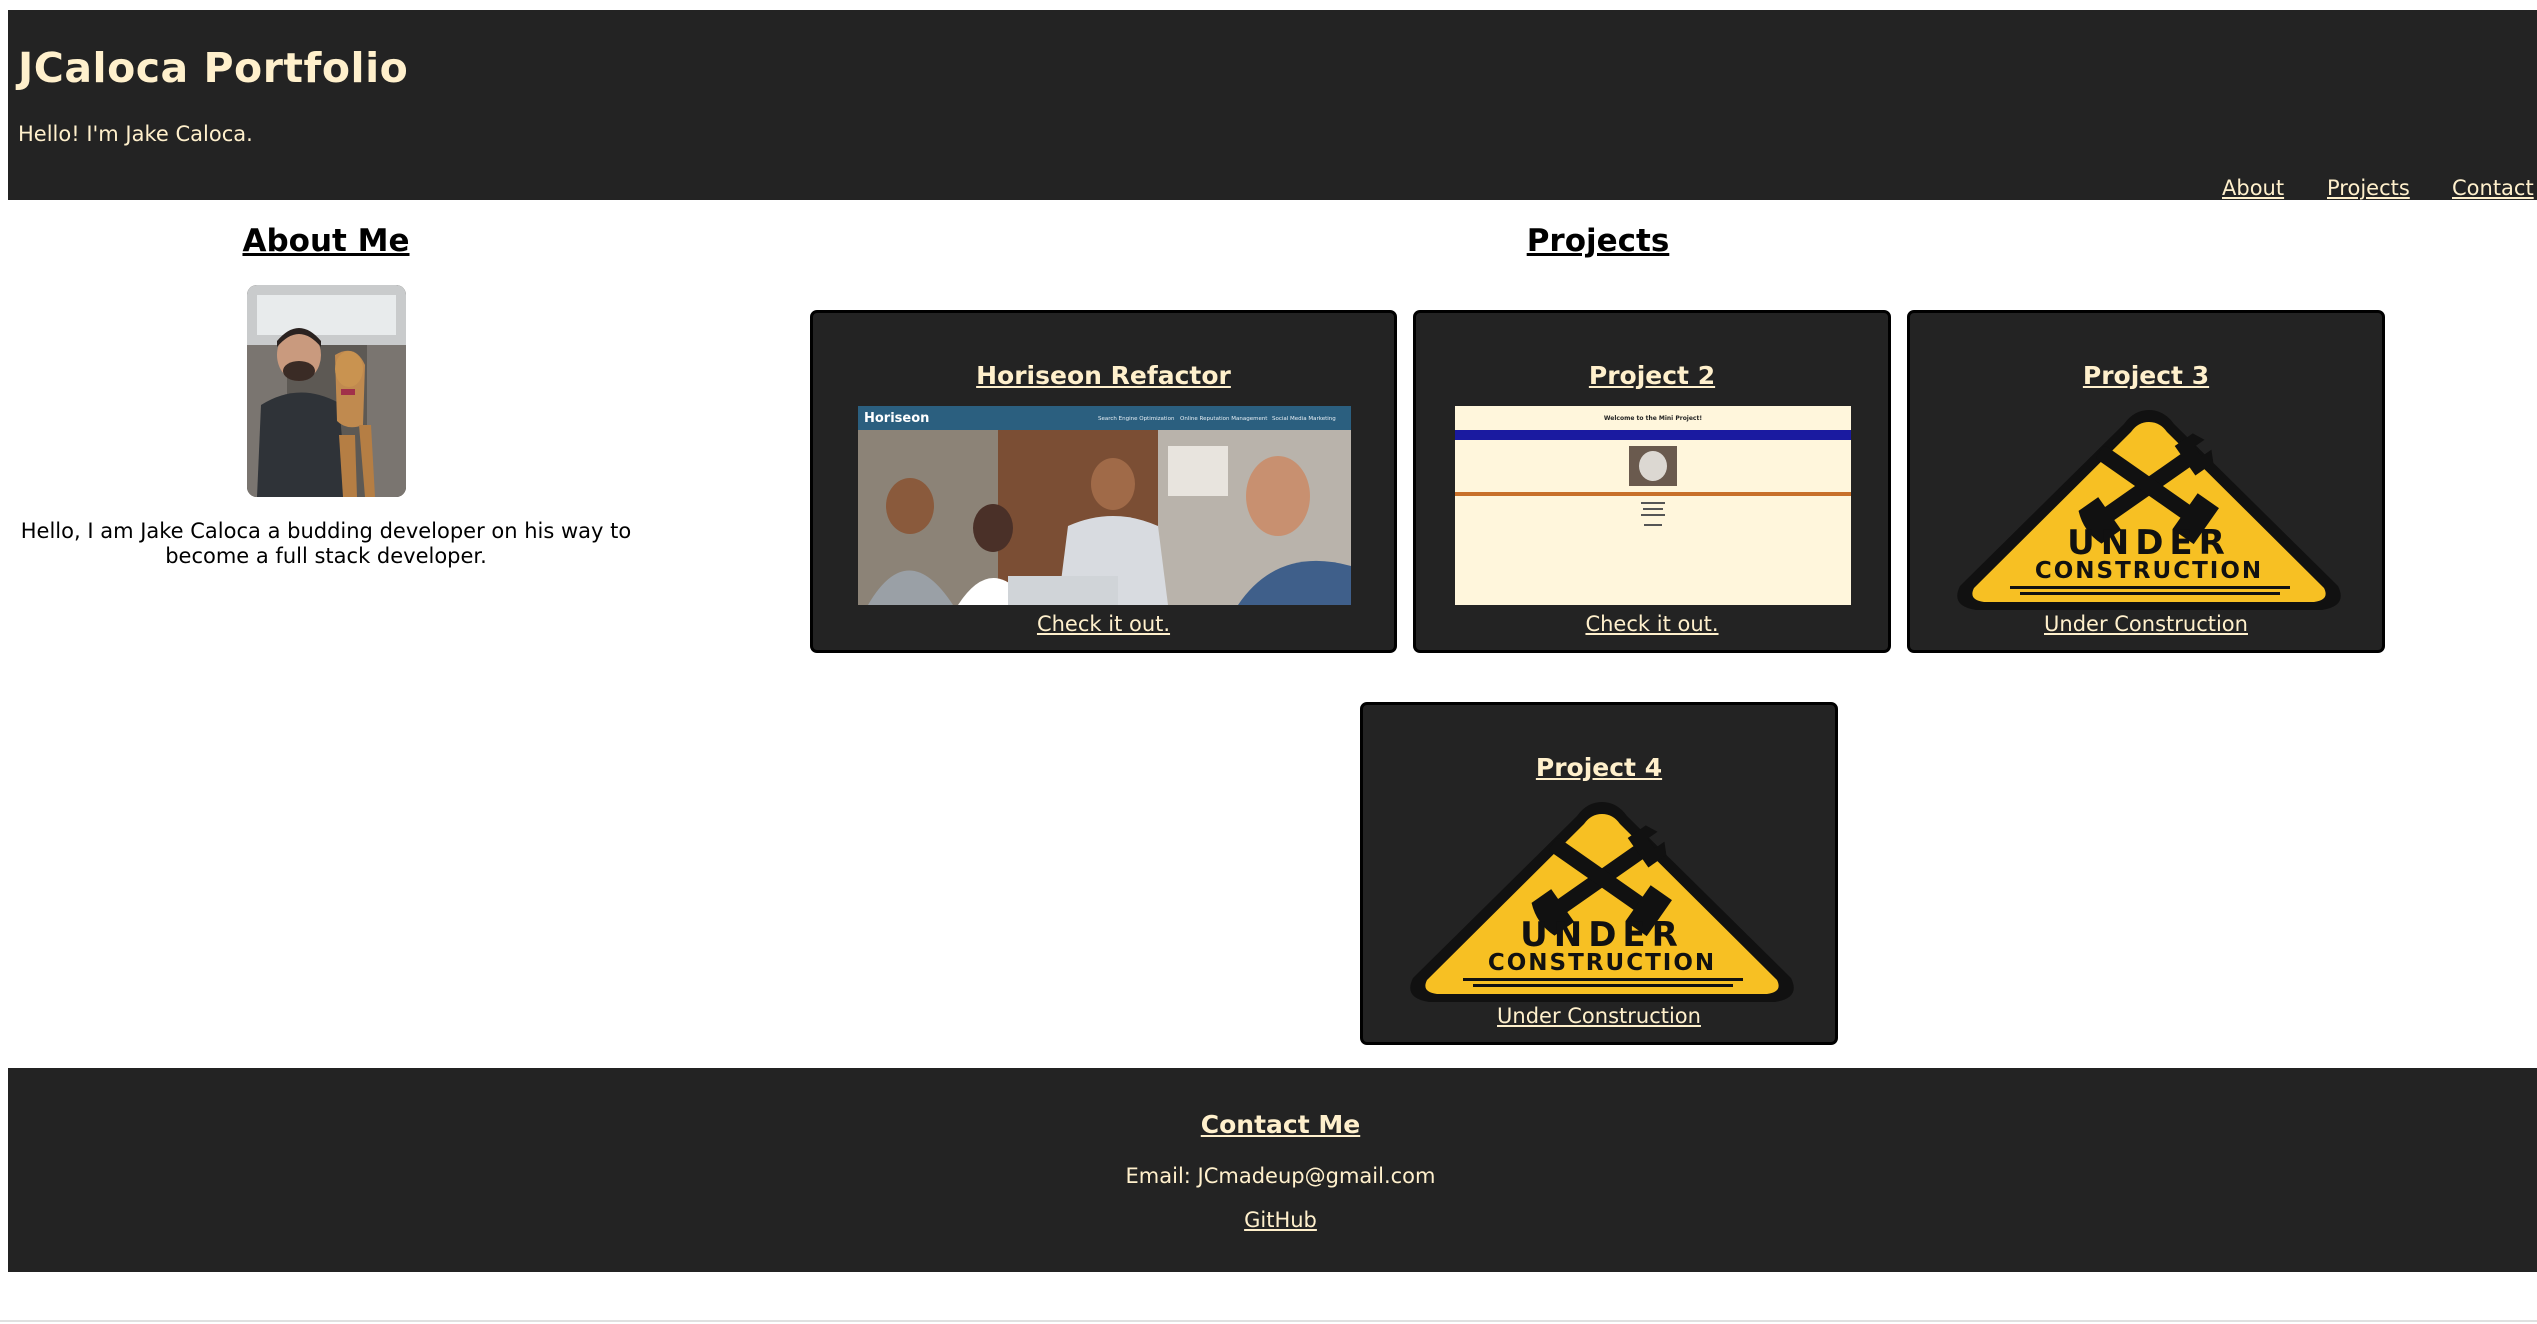 Image resolution: width=2537 pixels, height=1324 pixels. Describe the element at coordinates (213, 68) in the screenshot. I see `site-title: JCaloca Portfolio` at that location.